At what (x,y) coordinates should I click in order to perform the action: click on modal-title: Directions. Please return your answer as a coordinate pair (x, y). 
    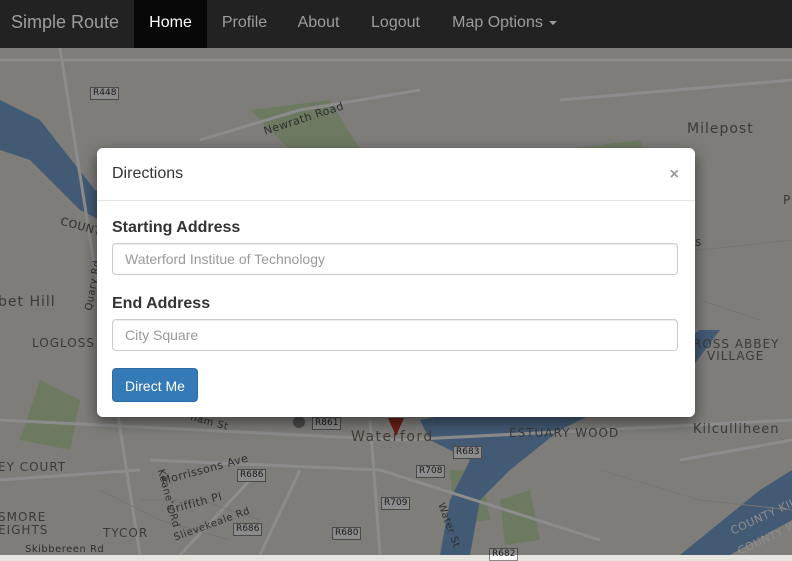
    Looking at the image, I should click on (148, 173).